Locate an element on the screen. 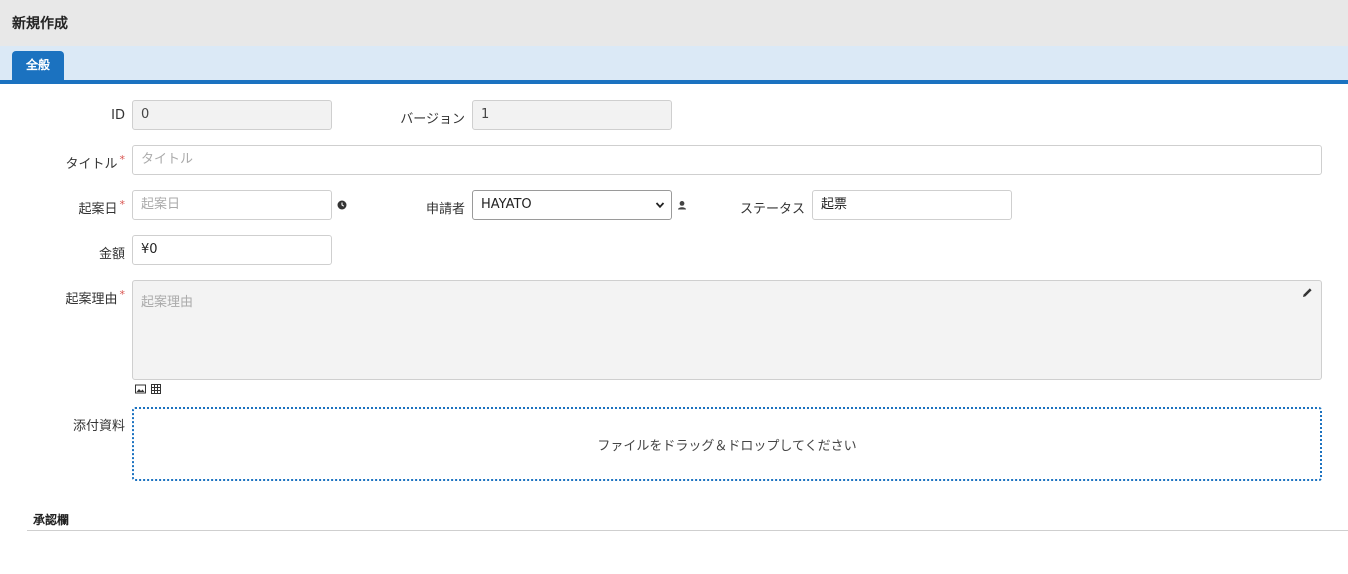  page-header: 新規作成 is located at coordinates (674, 23).